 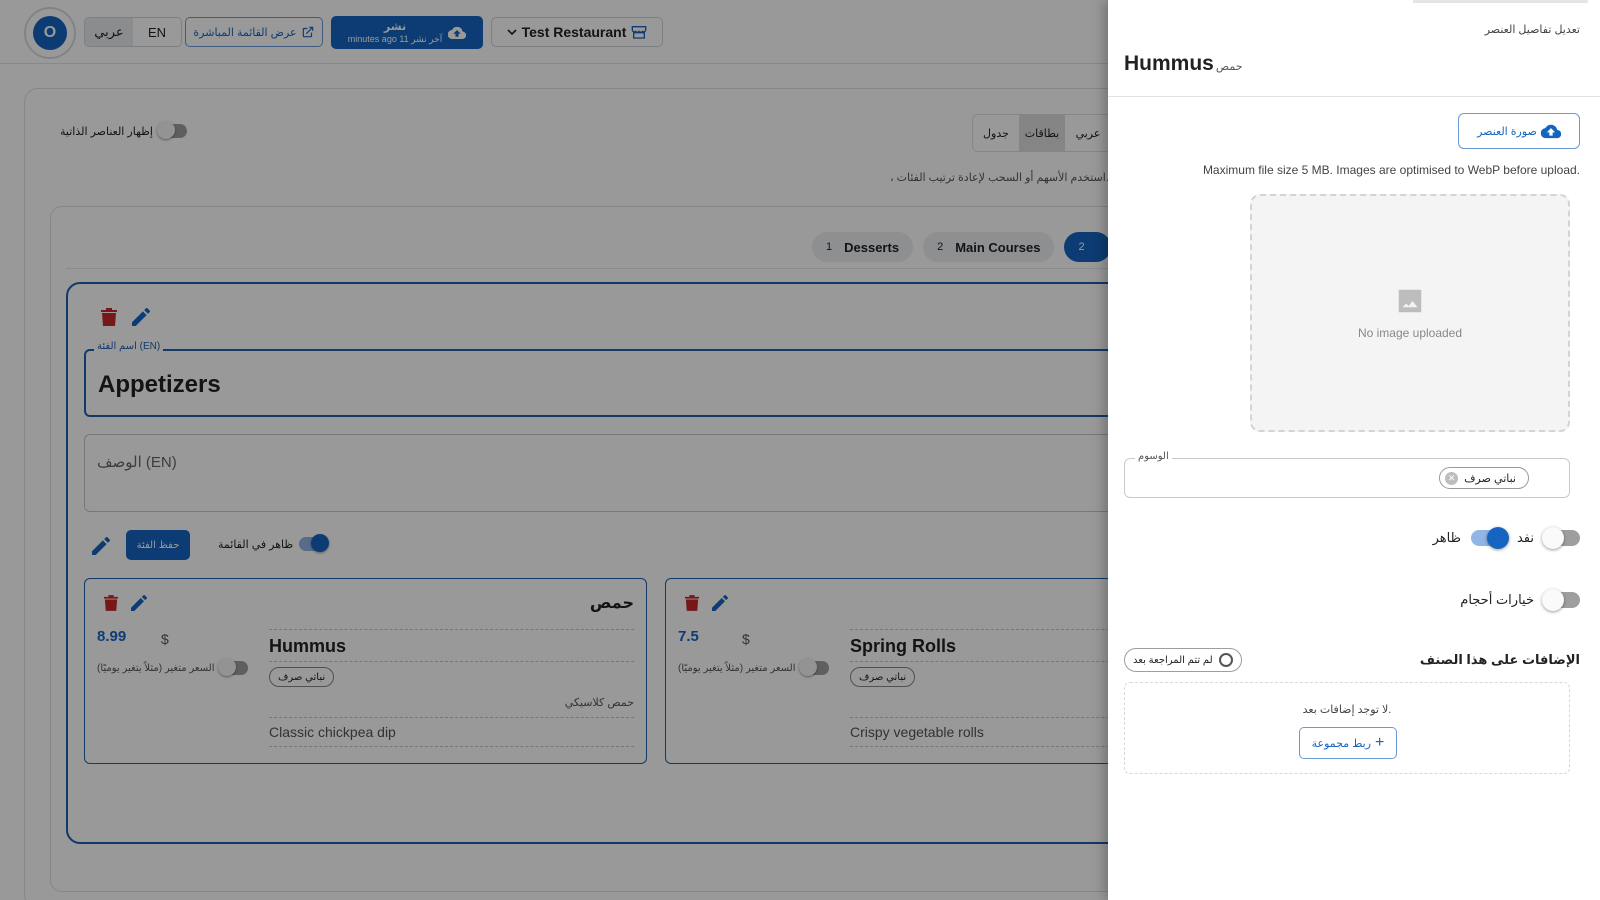 What do you see at coordinates (1446, 537) in the screenshot?
I see `visible-label: ظاهر` at bounding box center [1446, 537].